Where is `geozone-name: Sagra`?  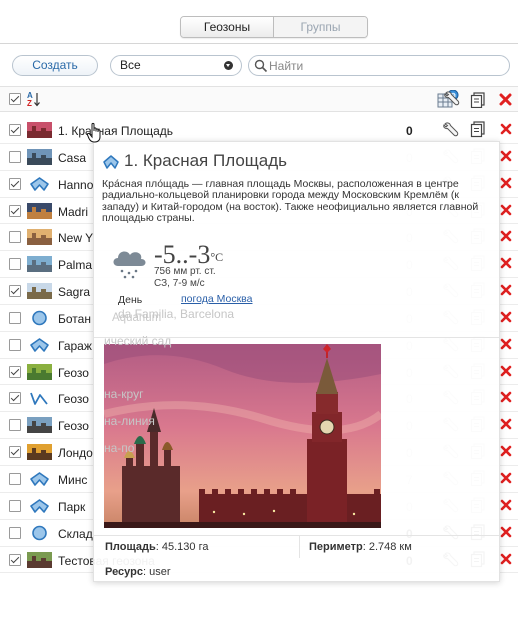 geozone-name: Sagra is located at coordinates (74, 292).